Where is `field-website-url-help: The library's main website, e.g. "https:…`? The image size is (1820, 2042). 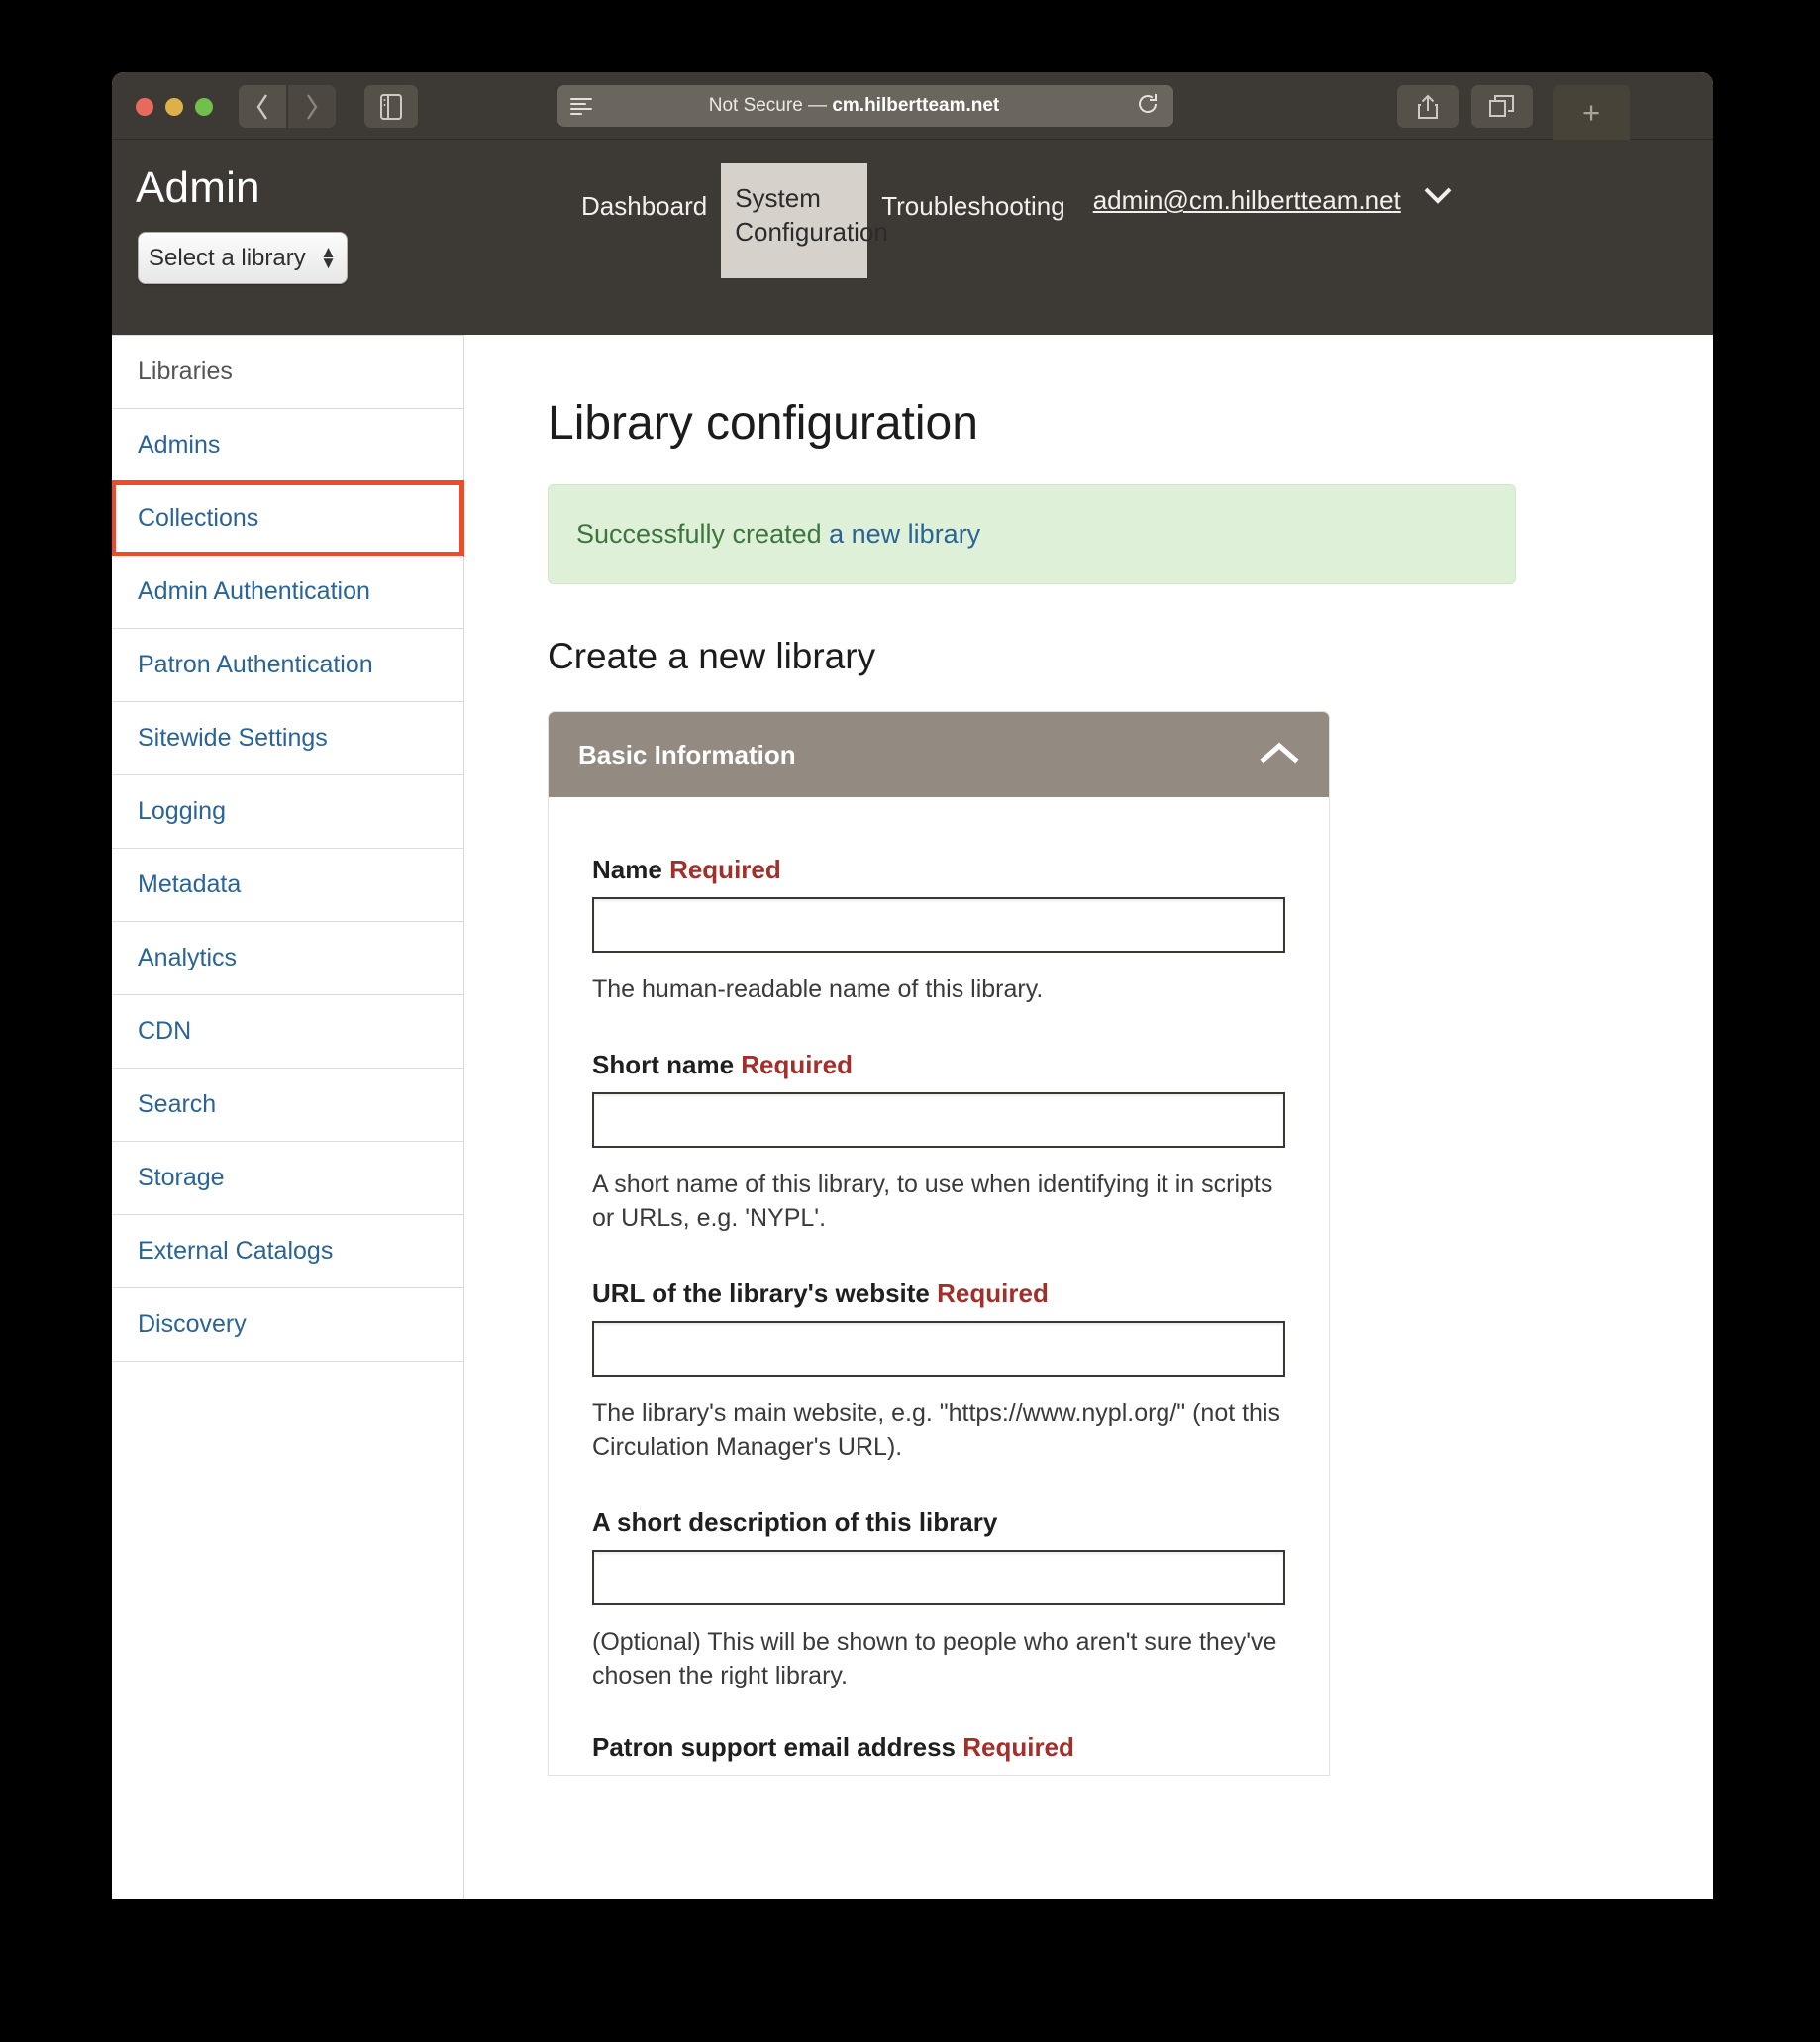 field-website-url-help: The library's main website, e.g. "https:… is located at coordinates (936, 1430).